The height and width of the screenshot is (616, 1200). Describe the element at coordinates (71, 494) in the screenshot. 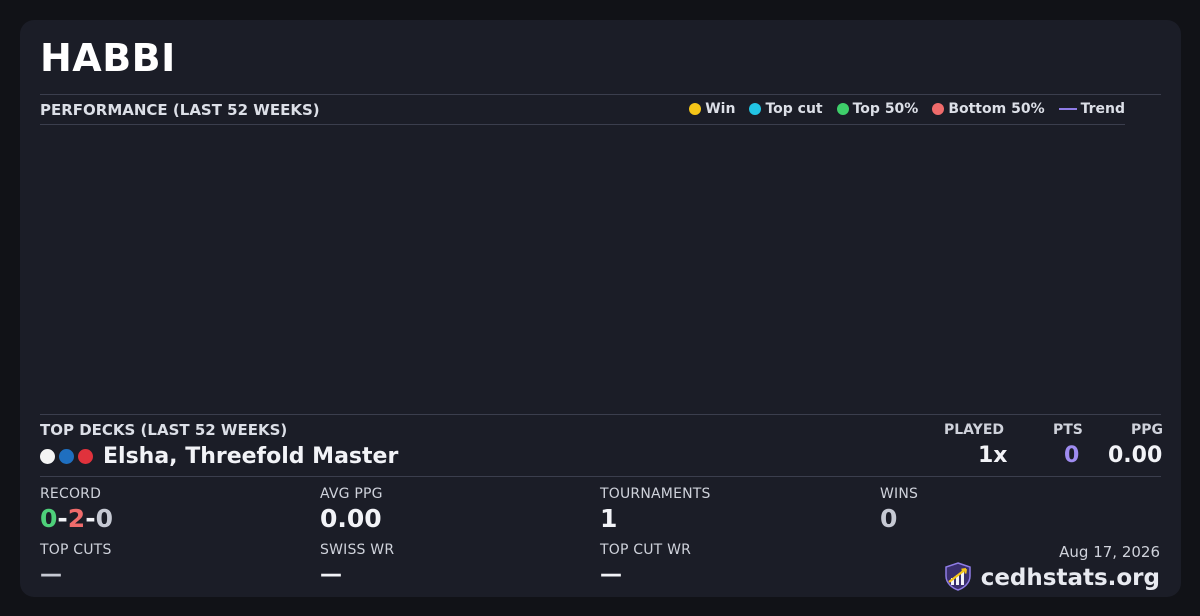

I see `record-label: RECORD` at that location.